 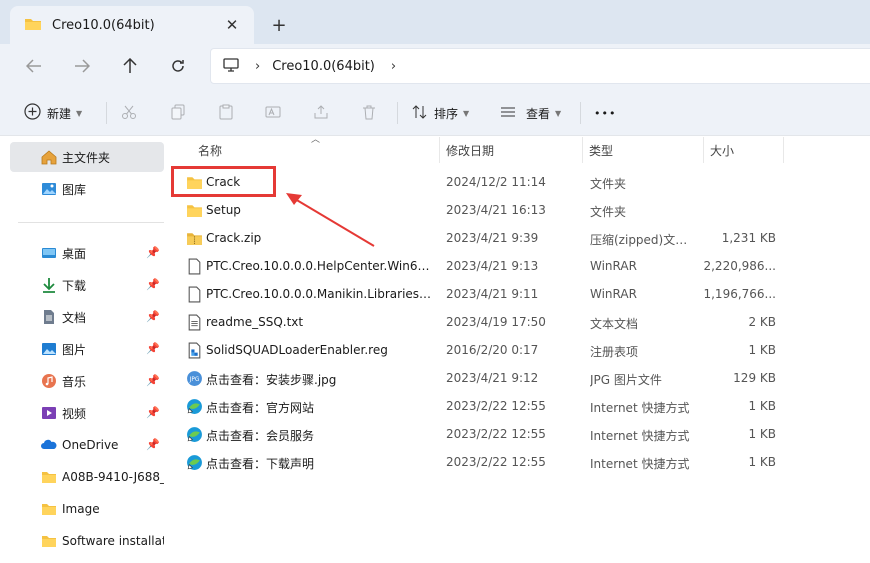 What do you see at coordinates (613, 294) in the screenshot?
I see `file-type: WinRAR` at bounding box center [613, 294].